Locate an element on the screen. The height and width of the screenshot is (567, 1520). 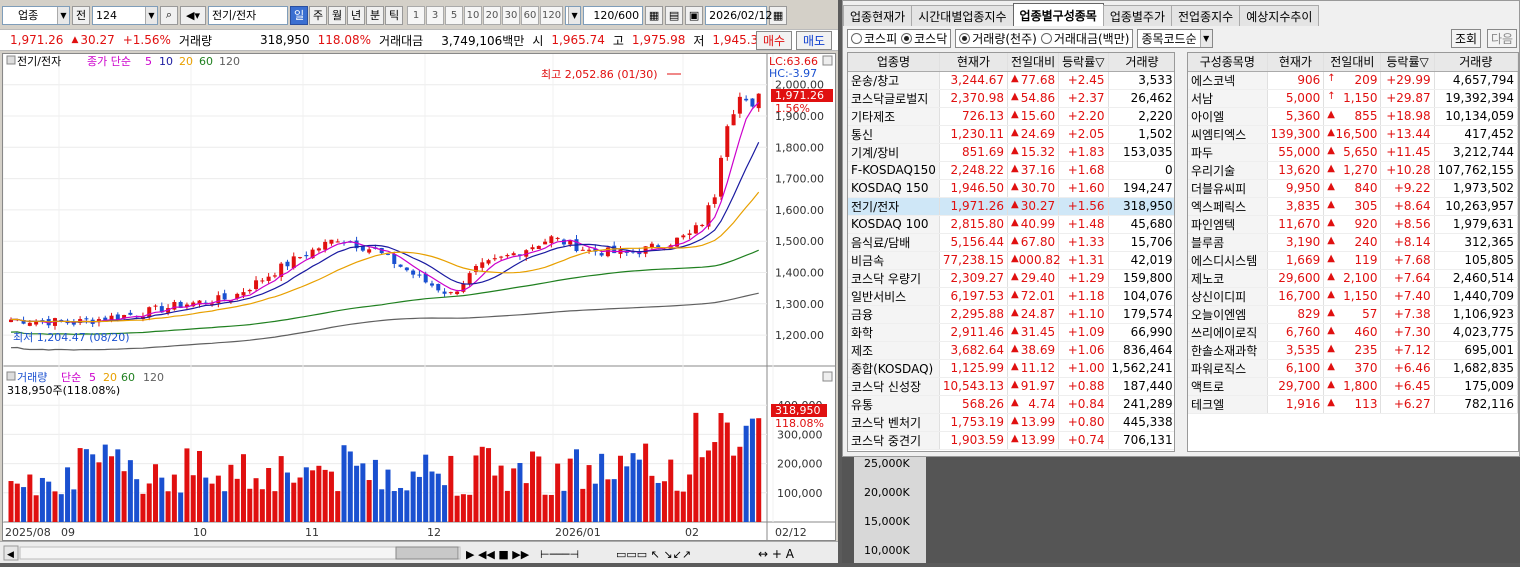
sector-name-field: 전기/전자 is located at coordinates (248, 15).